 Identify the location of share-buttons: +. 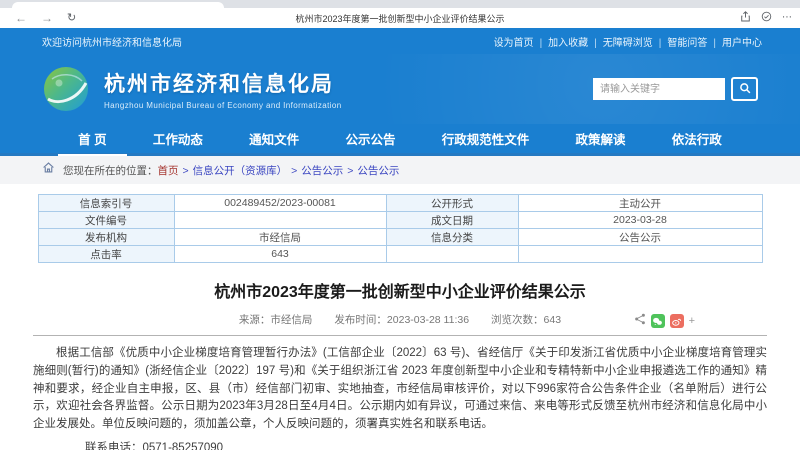
(664, 321).